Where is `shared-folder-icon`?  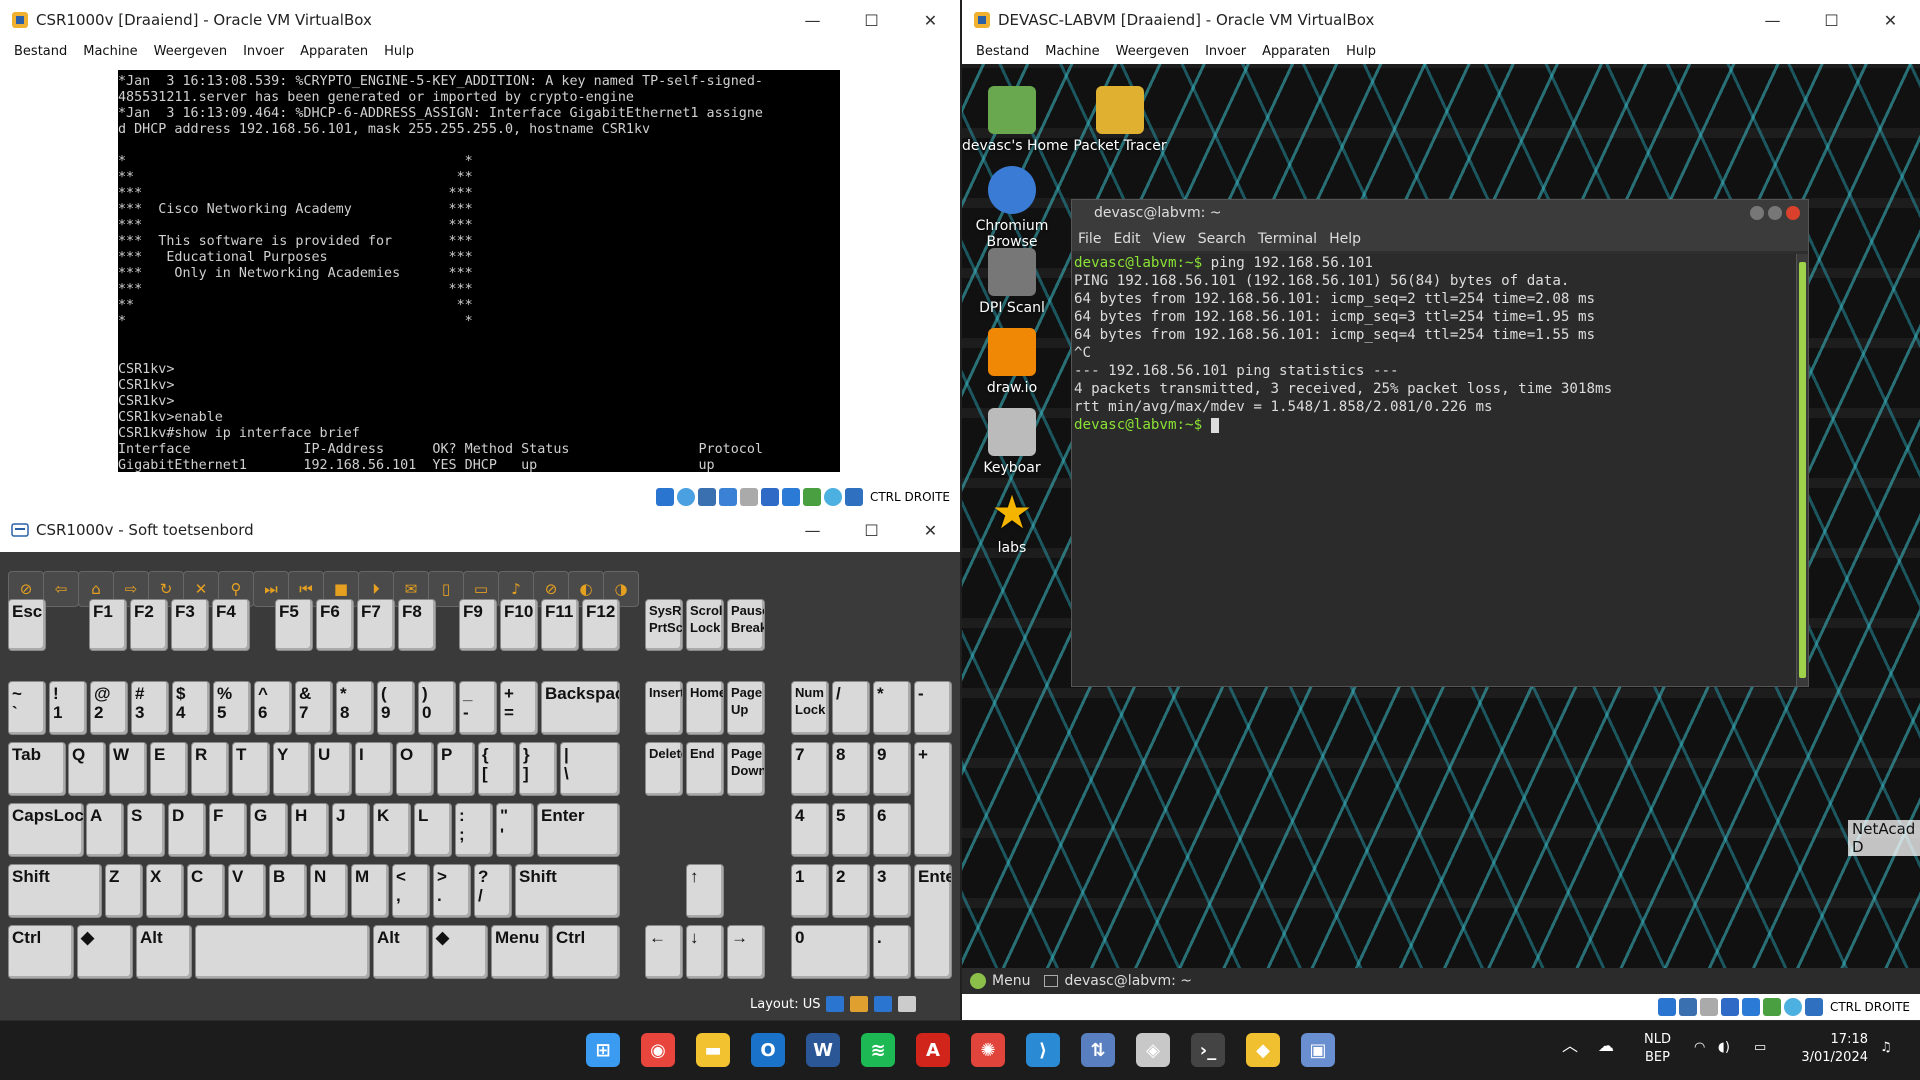 shared-folder-icon is located at coordinates (1729, 1007).